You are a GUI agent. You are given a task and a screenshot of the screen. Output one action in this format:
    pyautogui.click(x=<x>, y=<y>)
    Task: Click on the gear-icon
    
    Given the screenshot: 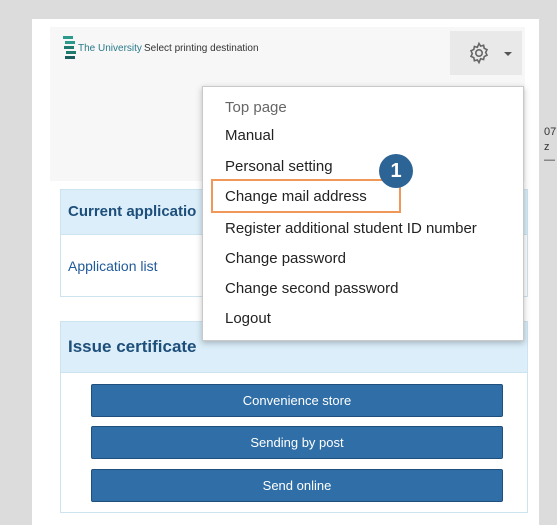 What is the action you would take?
    pyautogui.click(x=479, y=53)
    